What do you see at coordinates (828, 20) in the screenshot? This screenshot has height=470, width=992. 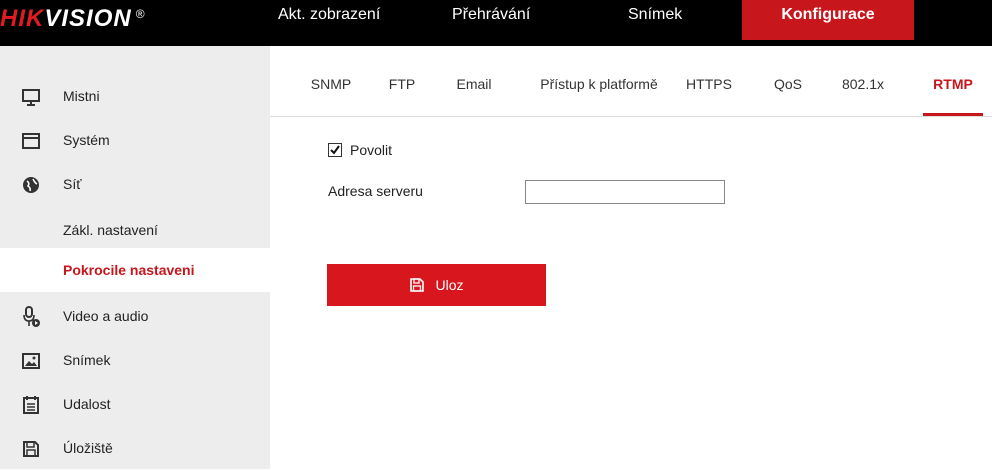 I see `topnav-configuration: Konfigurace` at bounding box center [828, 20].